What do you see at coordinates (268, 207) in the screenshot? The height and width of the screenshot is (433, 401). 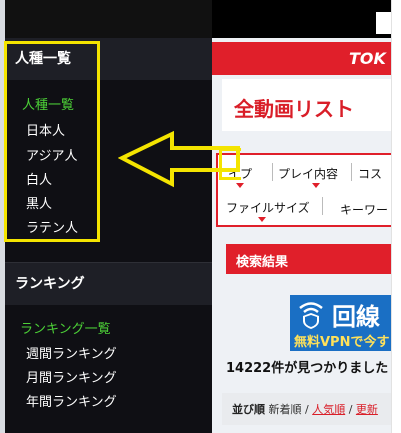 I see `filter-filesize: ファイルサイズ` at bounding box center [268, 207].